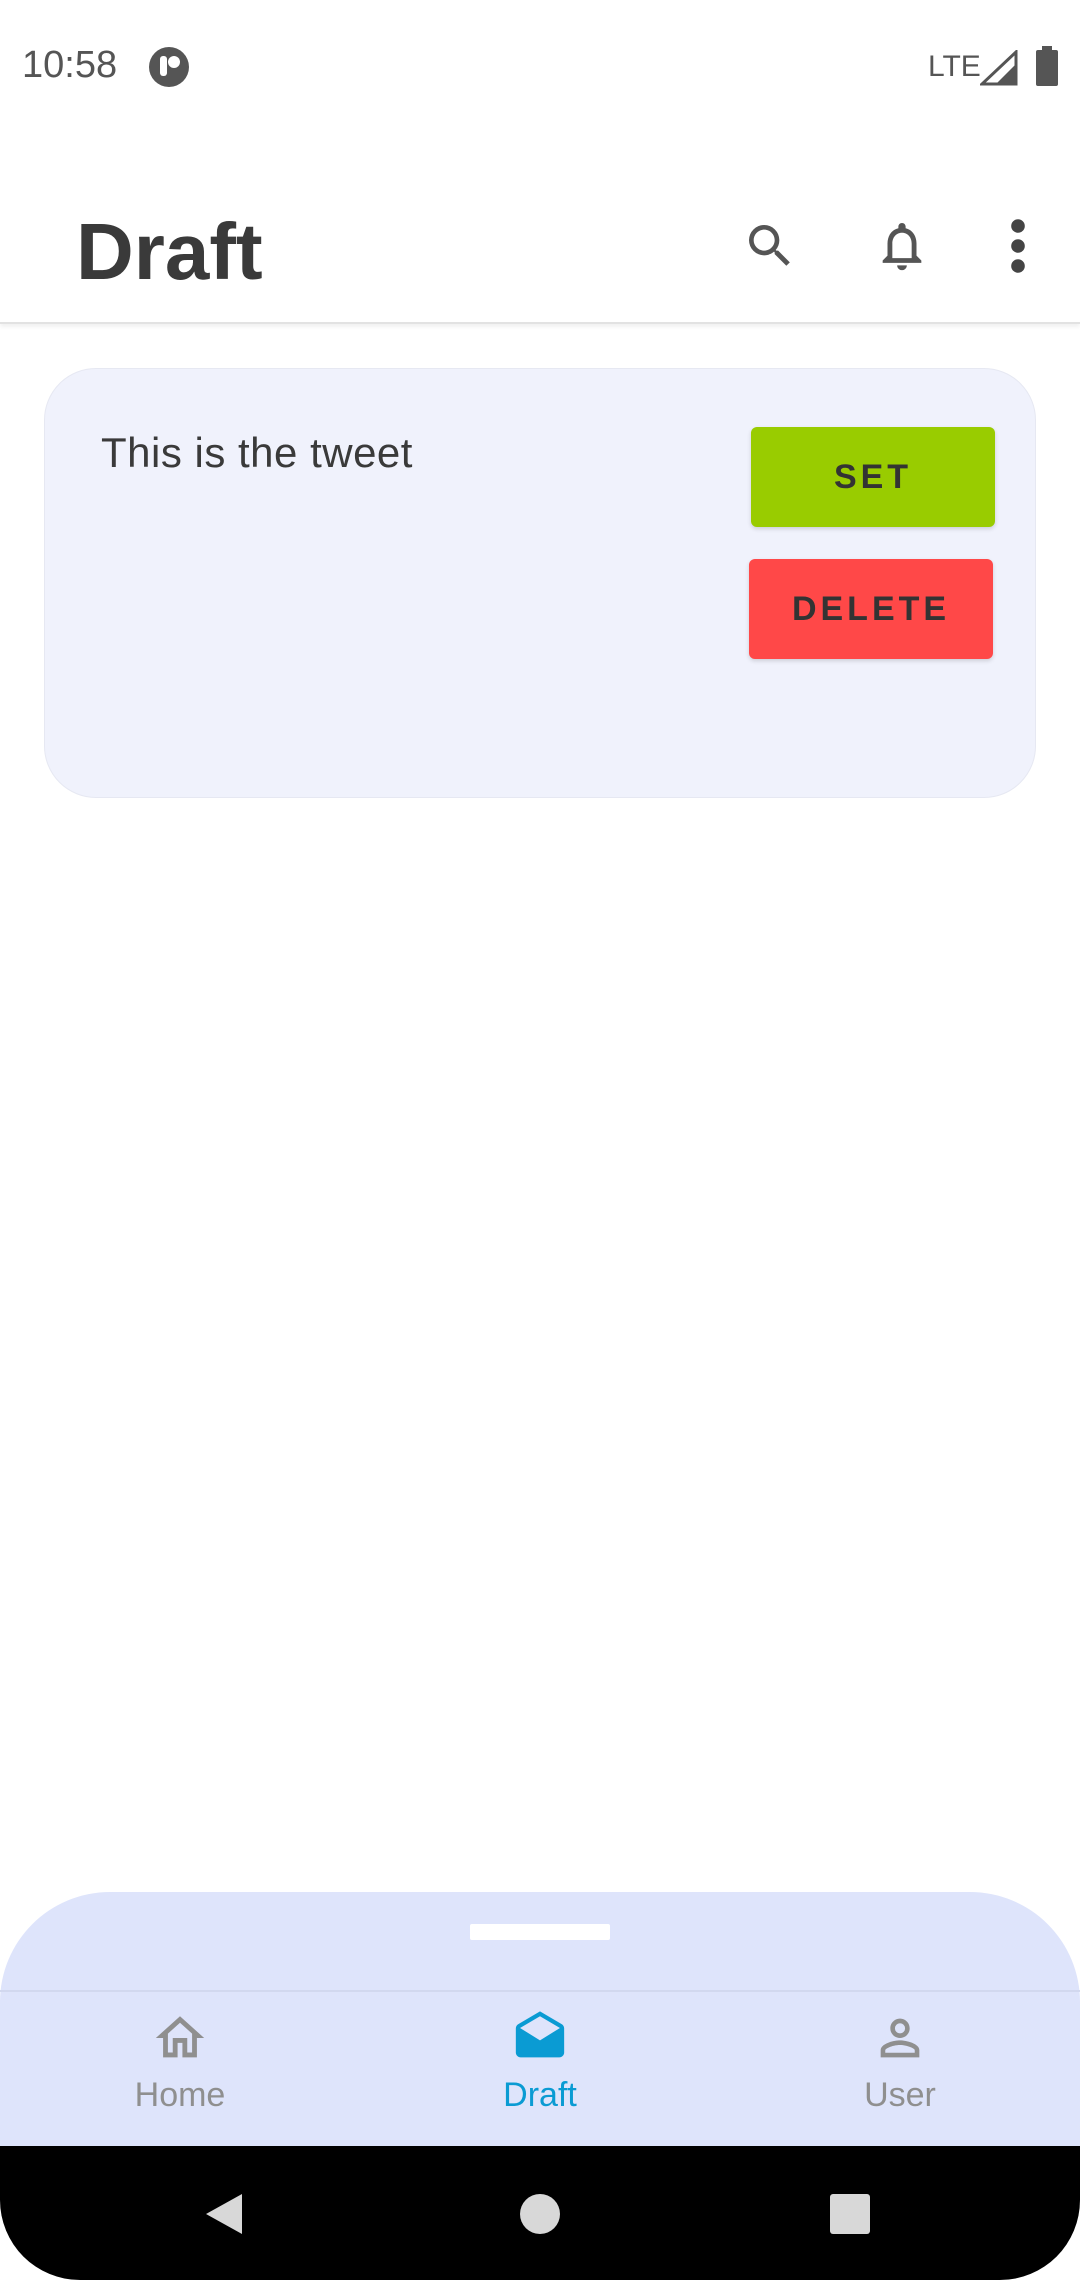 This screenshot has width=1080, height=2280. I want to click on signal-icon, so click(999, 68).